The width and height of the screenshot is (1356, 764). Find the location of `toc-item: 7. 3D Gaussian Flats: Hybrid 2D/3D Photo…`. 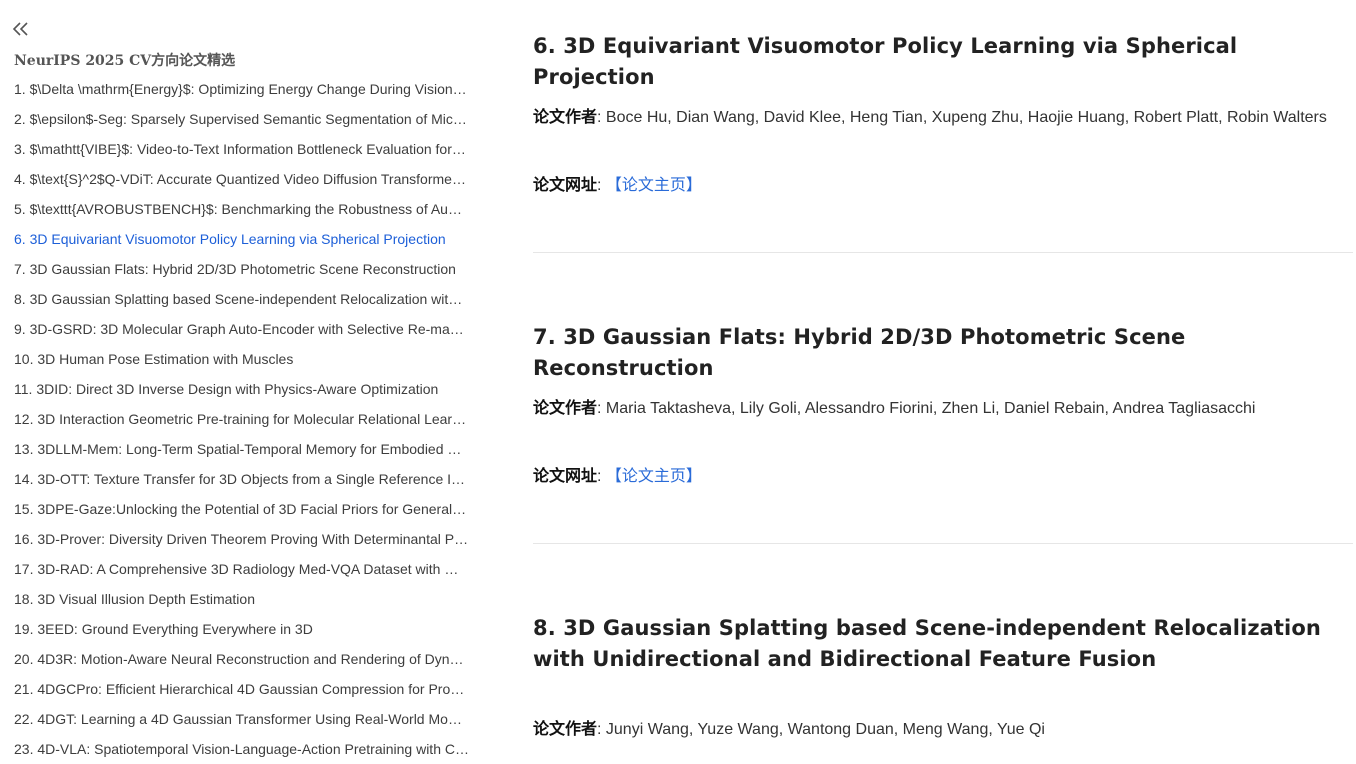

toc-item: 7. 3D Gaussian Flats: Hybrid 2D/3D Photo… is located at coordinates (241, 269).